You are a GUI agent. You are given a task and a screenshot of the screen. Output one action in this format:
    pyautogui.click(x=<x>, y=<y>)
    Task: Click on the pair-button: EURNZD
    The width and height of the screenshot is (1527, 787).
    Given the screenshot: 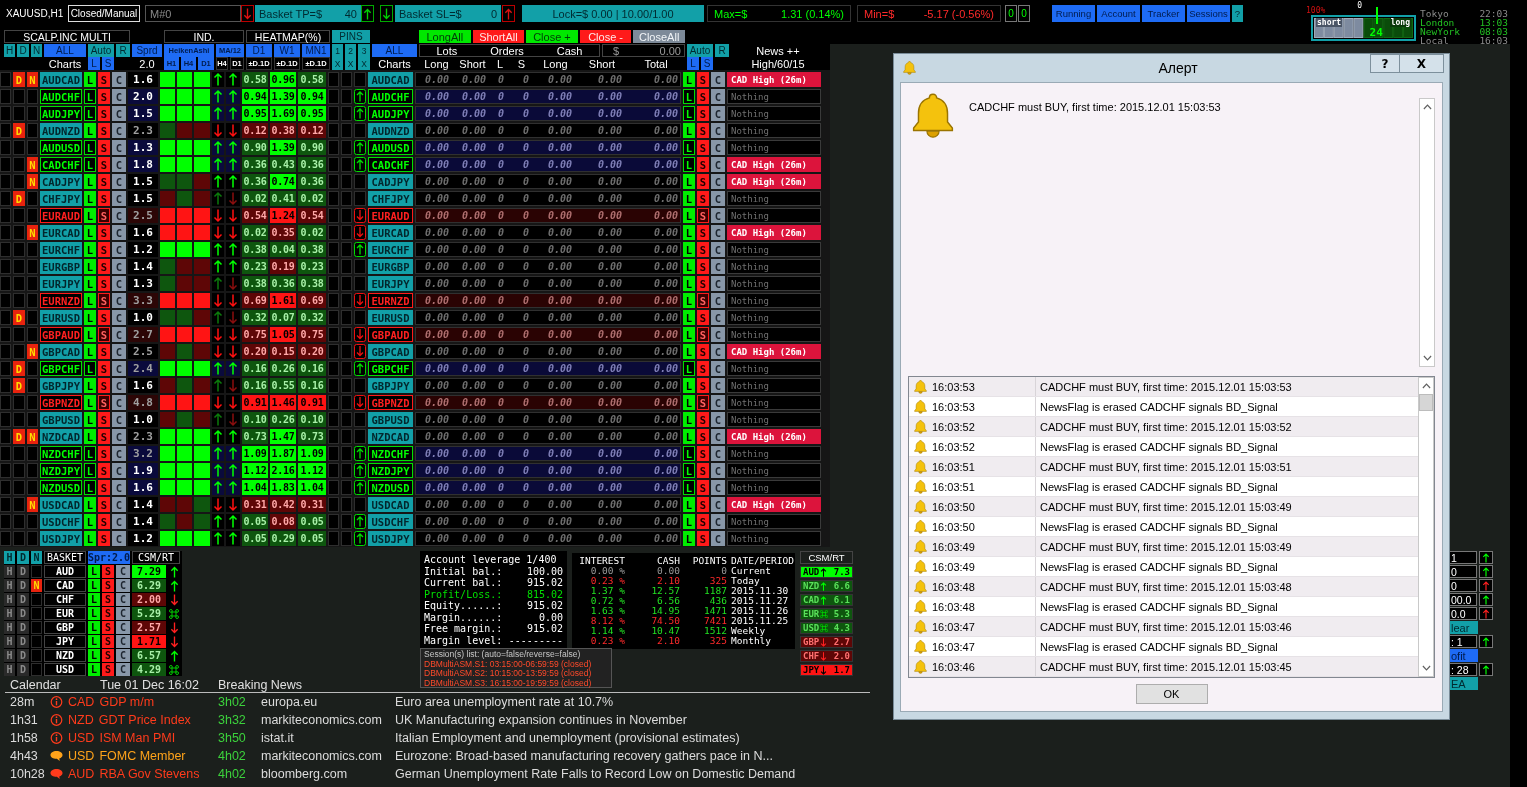 What is the action you would take?
    pyautogui.click(x=390, y=300)
    